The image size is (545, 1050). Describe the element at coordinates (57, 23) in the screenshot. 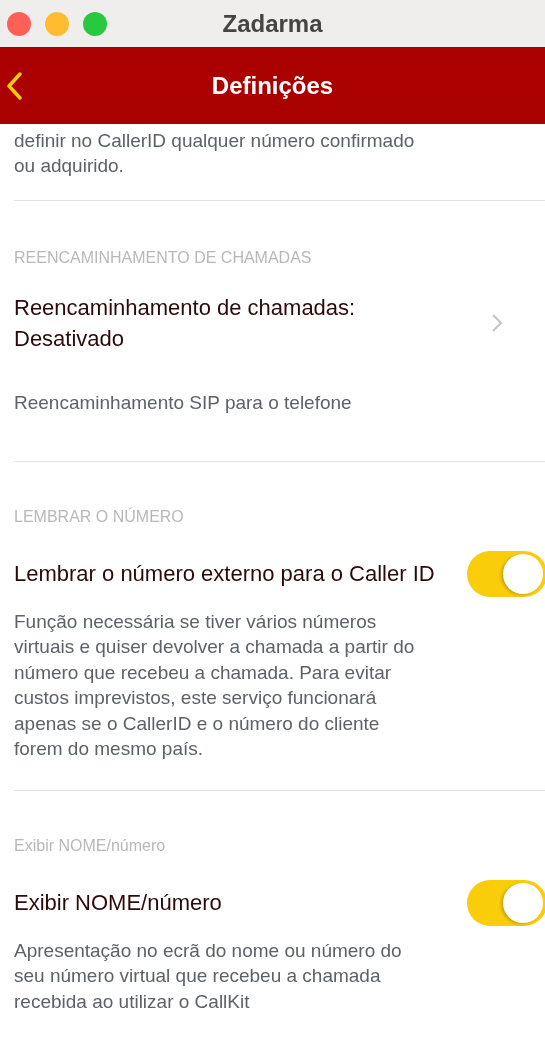

I see `minimize-button` at that location.